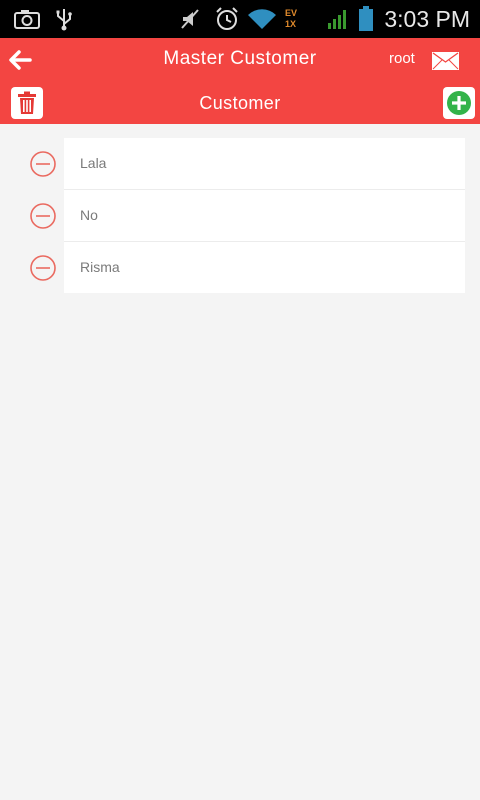 The width and height of the screenshot is (480, 800). What do you see at coordinates (190, 19) in the screenshot?
I see `mute-icon` at bounding box center [190, 19].